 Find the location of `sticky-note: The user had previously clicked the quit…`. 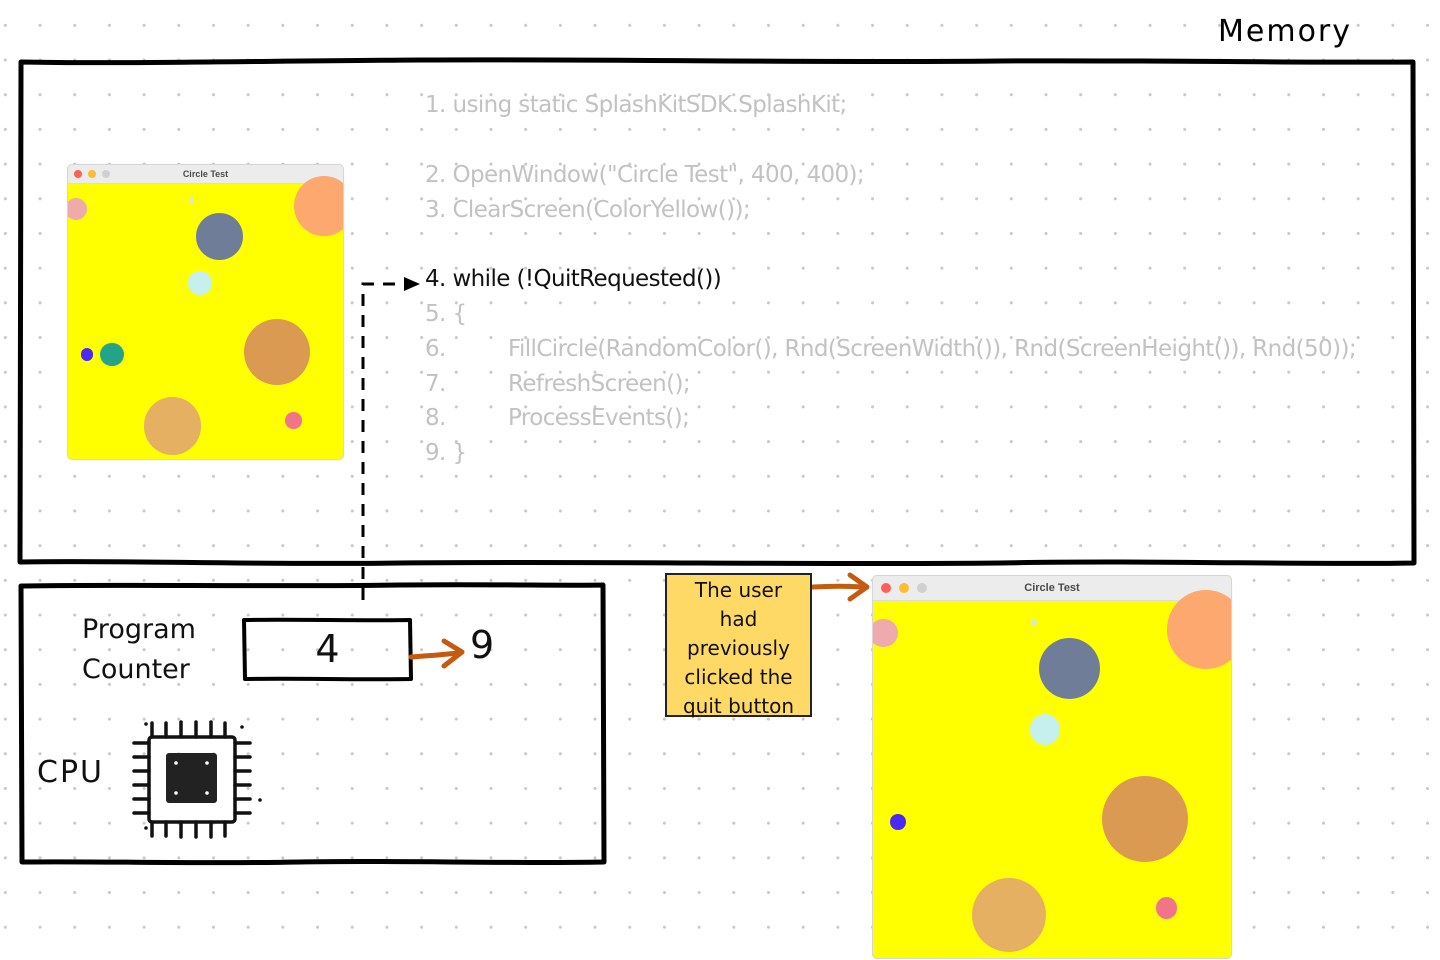

sticky-note: The user had previously clicked the quit… is located at coordinates (738, 645).